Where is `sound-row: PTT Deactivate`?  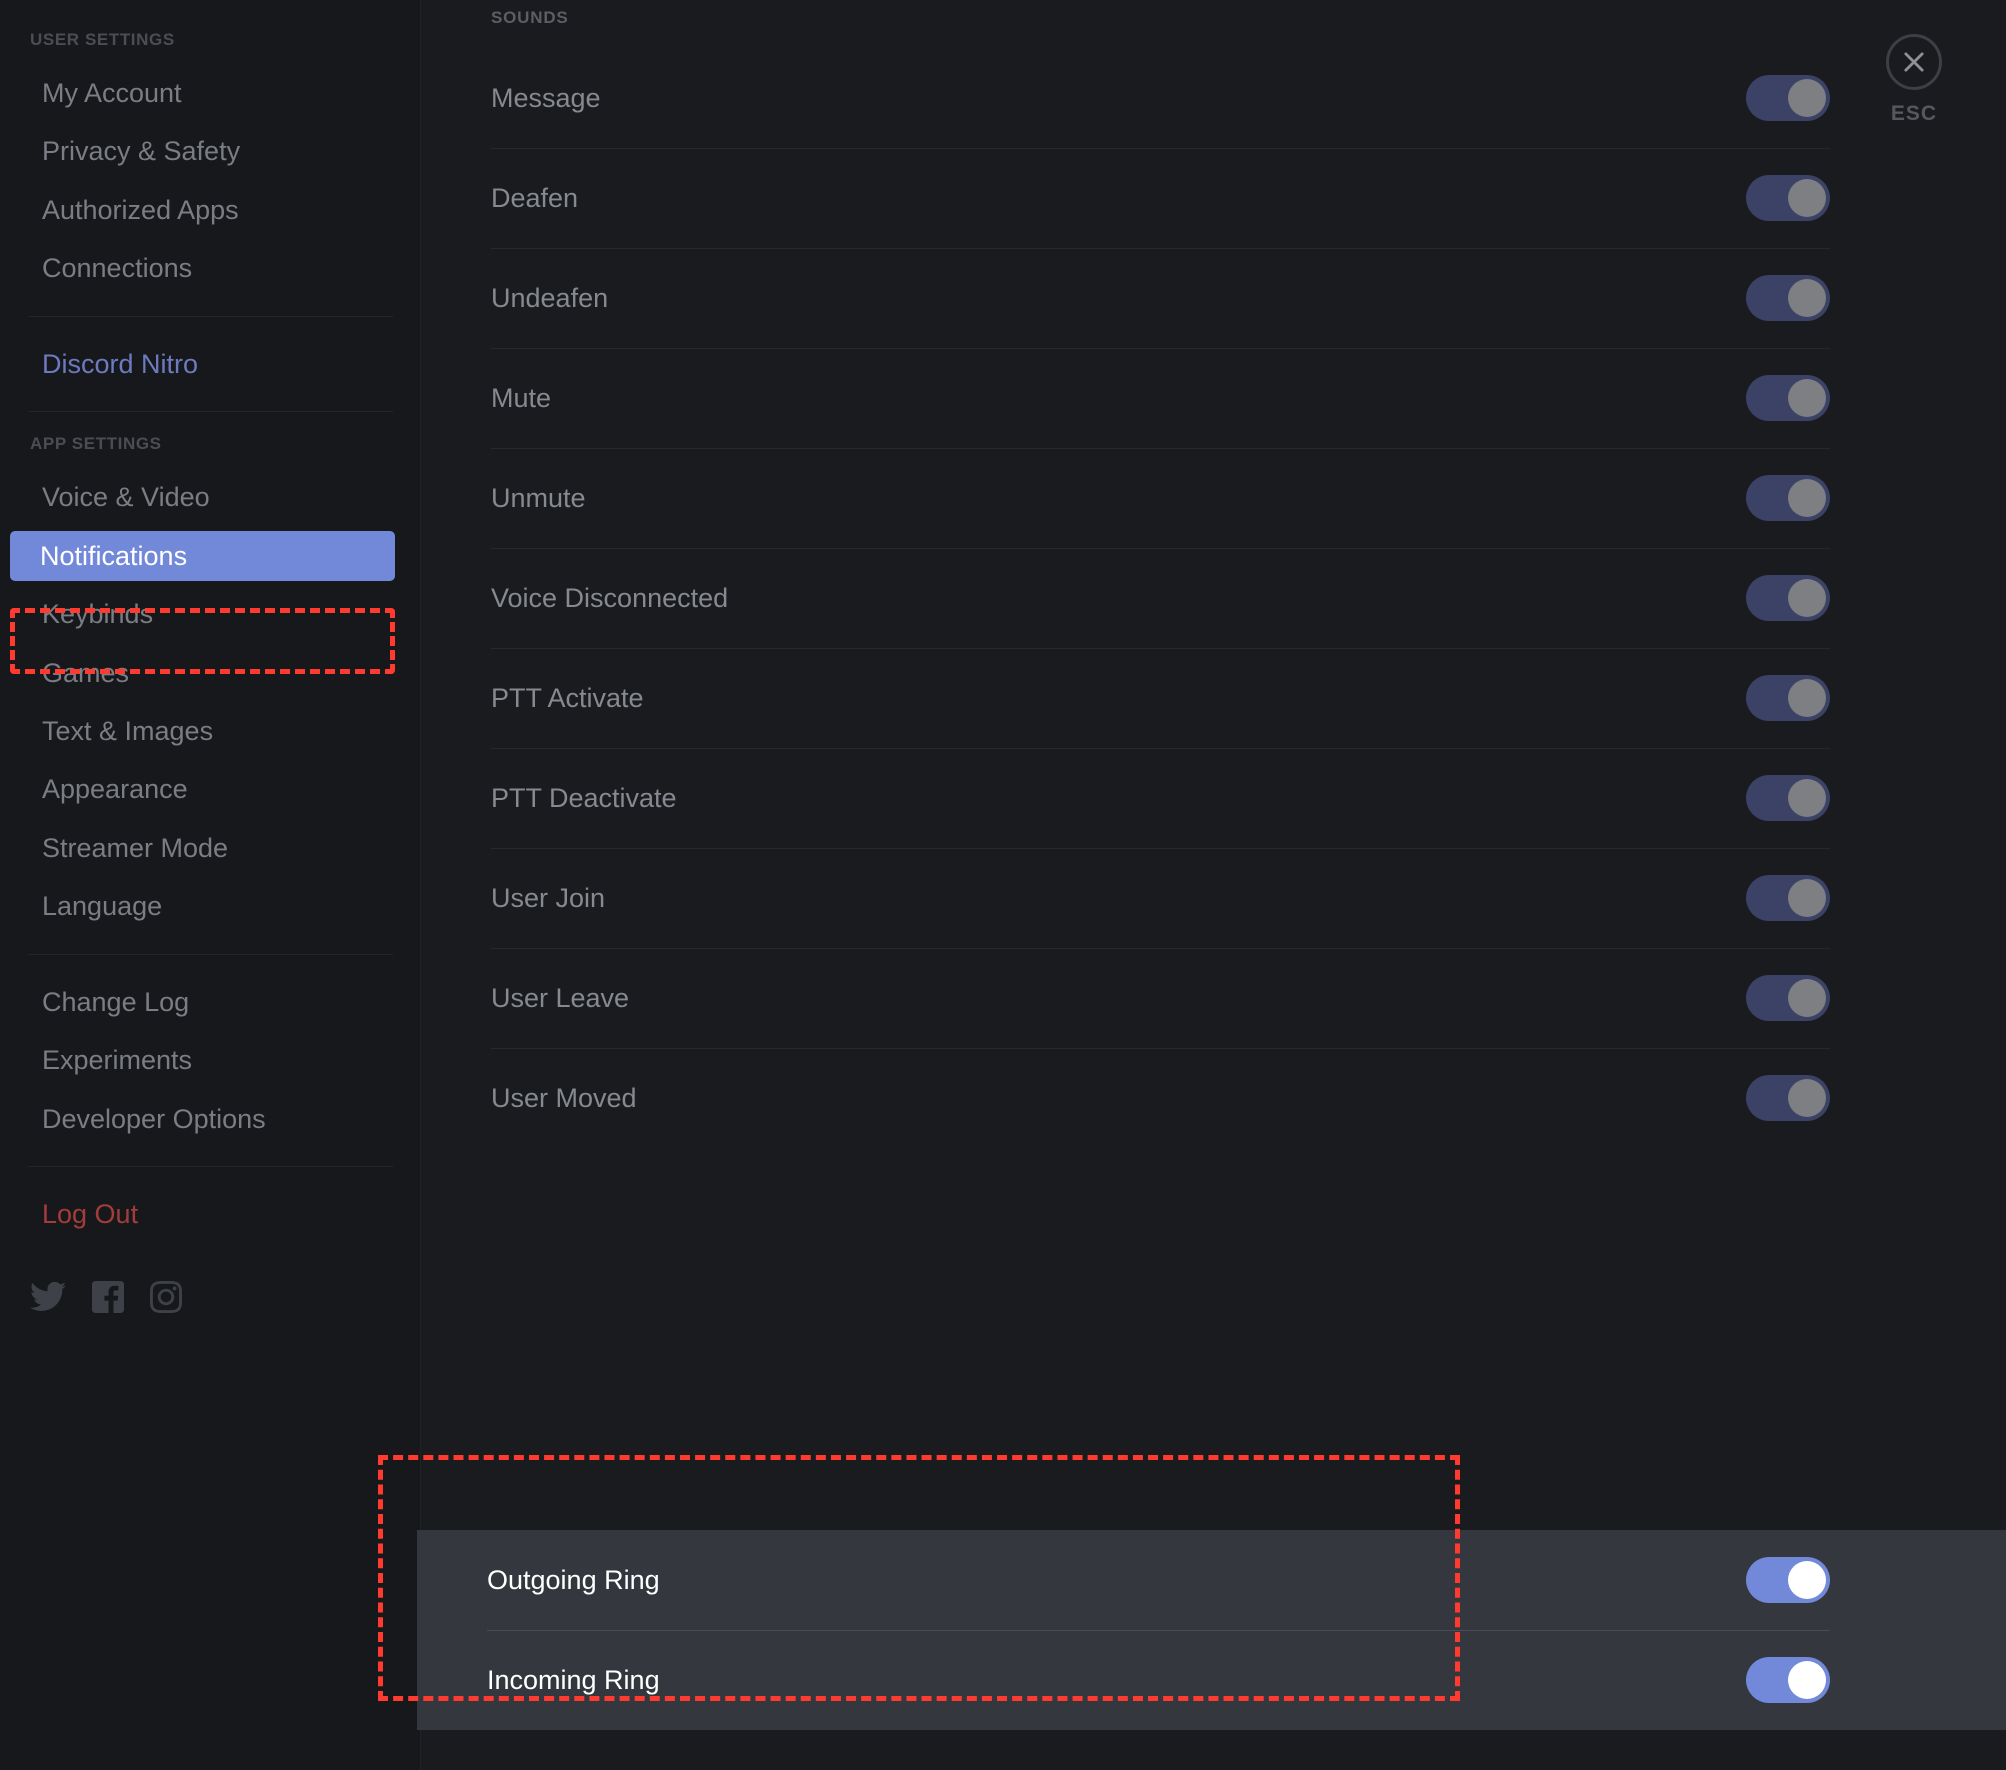 sound-row: PTT Deactivate is located at coordinates (1213, 798).